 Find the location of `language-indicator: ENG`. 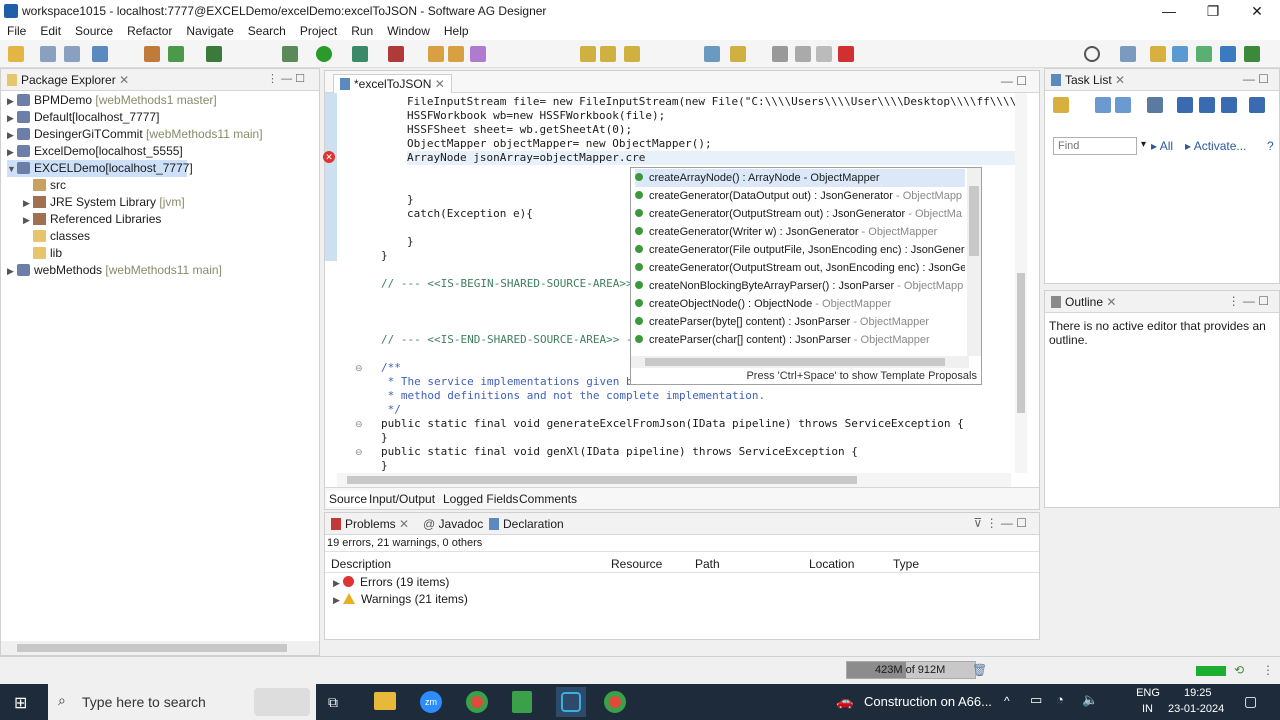

language-indicator: ENG is located at coordinates (1148, 693).